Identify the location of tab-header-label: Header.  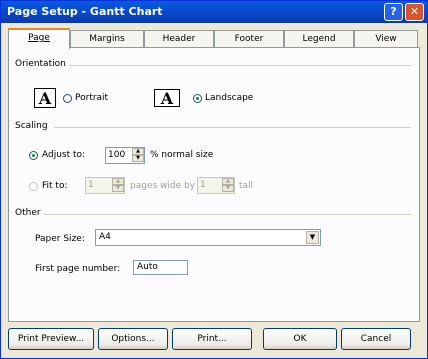
(179, 39).